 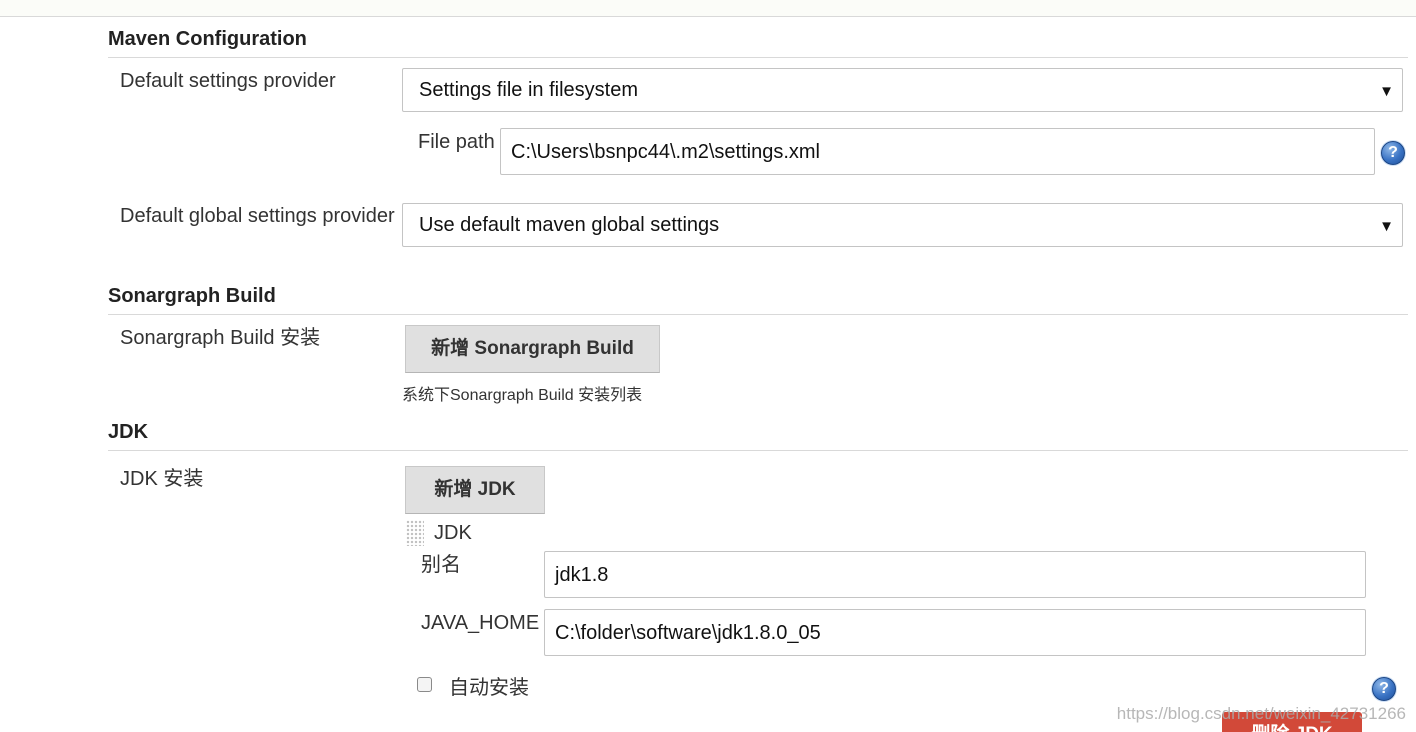 I want to click on jdk-install-label: JDK 安装, so click(x=162, y=479).